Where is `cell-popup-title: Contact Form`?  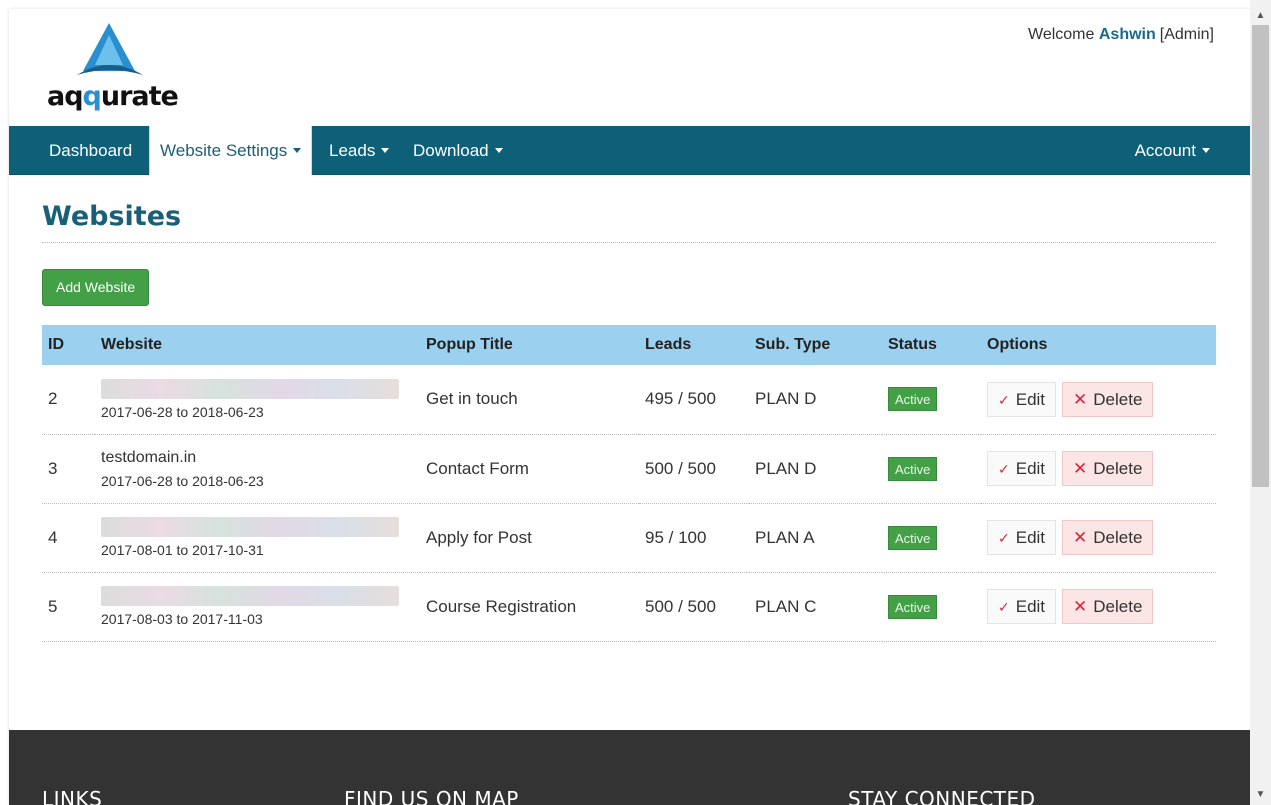
cell-popup-title: Contact Form is located at coordinates (477, 468).